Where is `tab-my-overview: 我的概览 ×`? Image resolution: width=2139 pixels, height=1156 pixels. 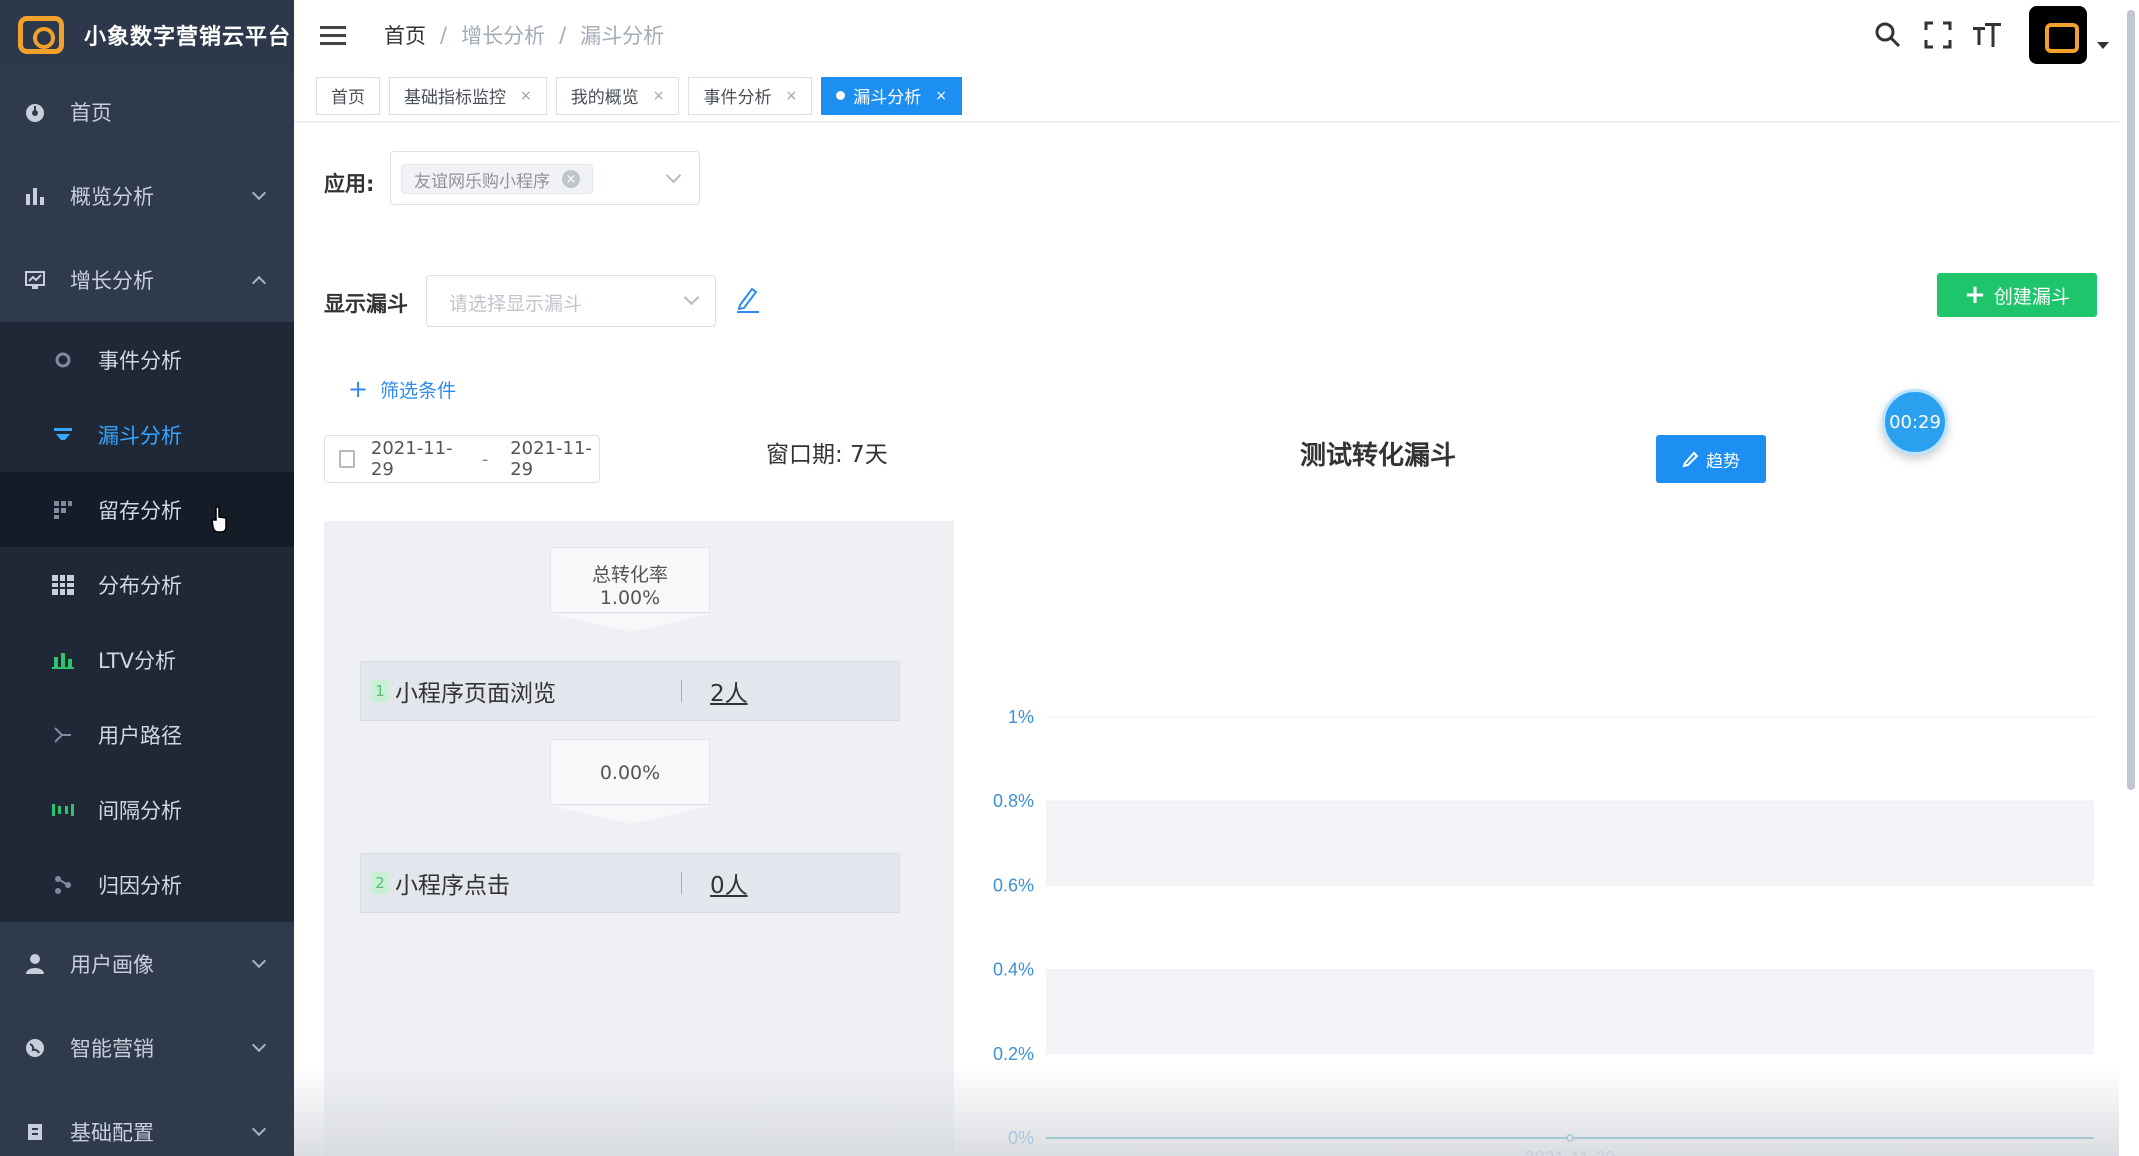
tab-my-overview: 我的概览 × is located at coordinates (617, 95).